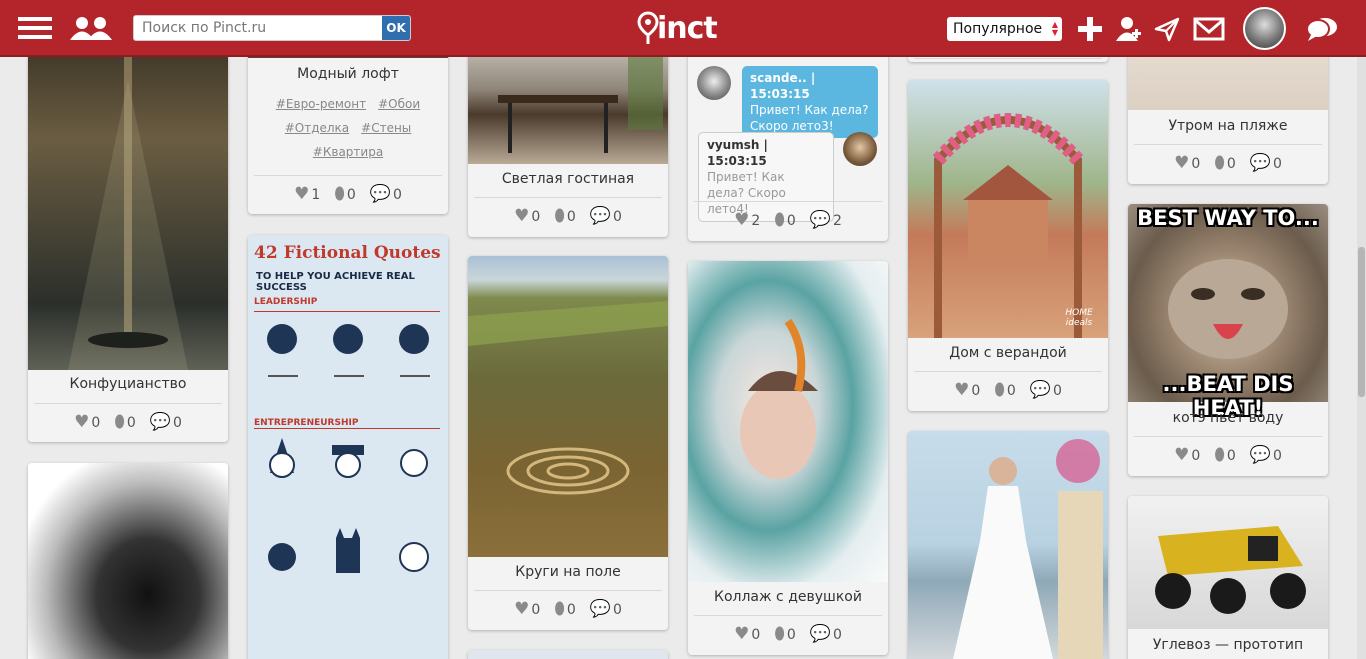 The image size is (1366, 659). Describe the element at coordinates (335, 282) in the screenshot. I see `infographic-subtitle: TO HELP YOU ACHIEVE REAL SUCCESS` at that location.